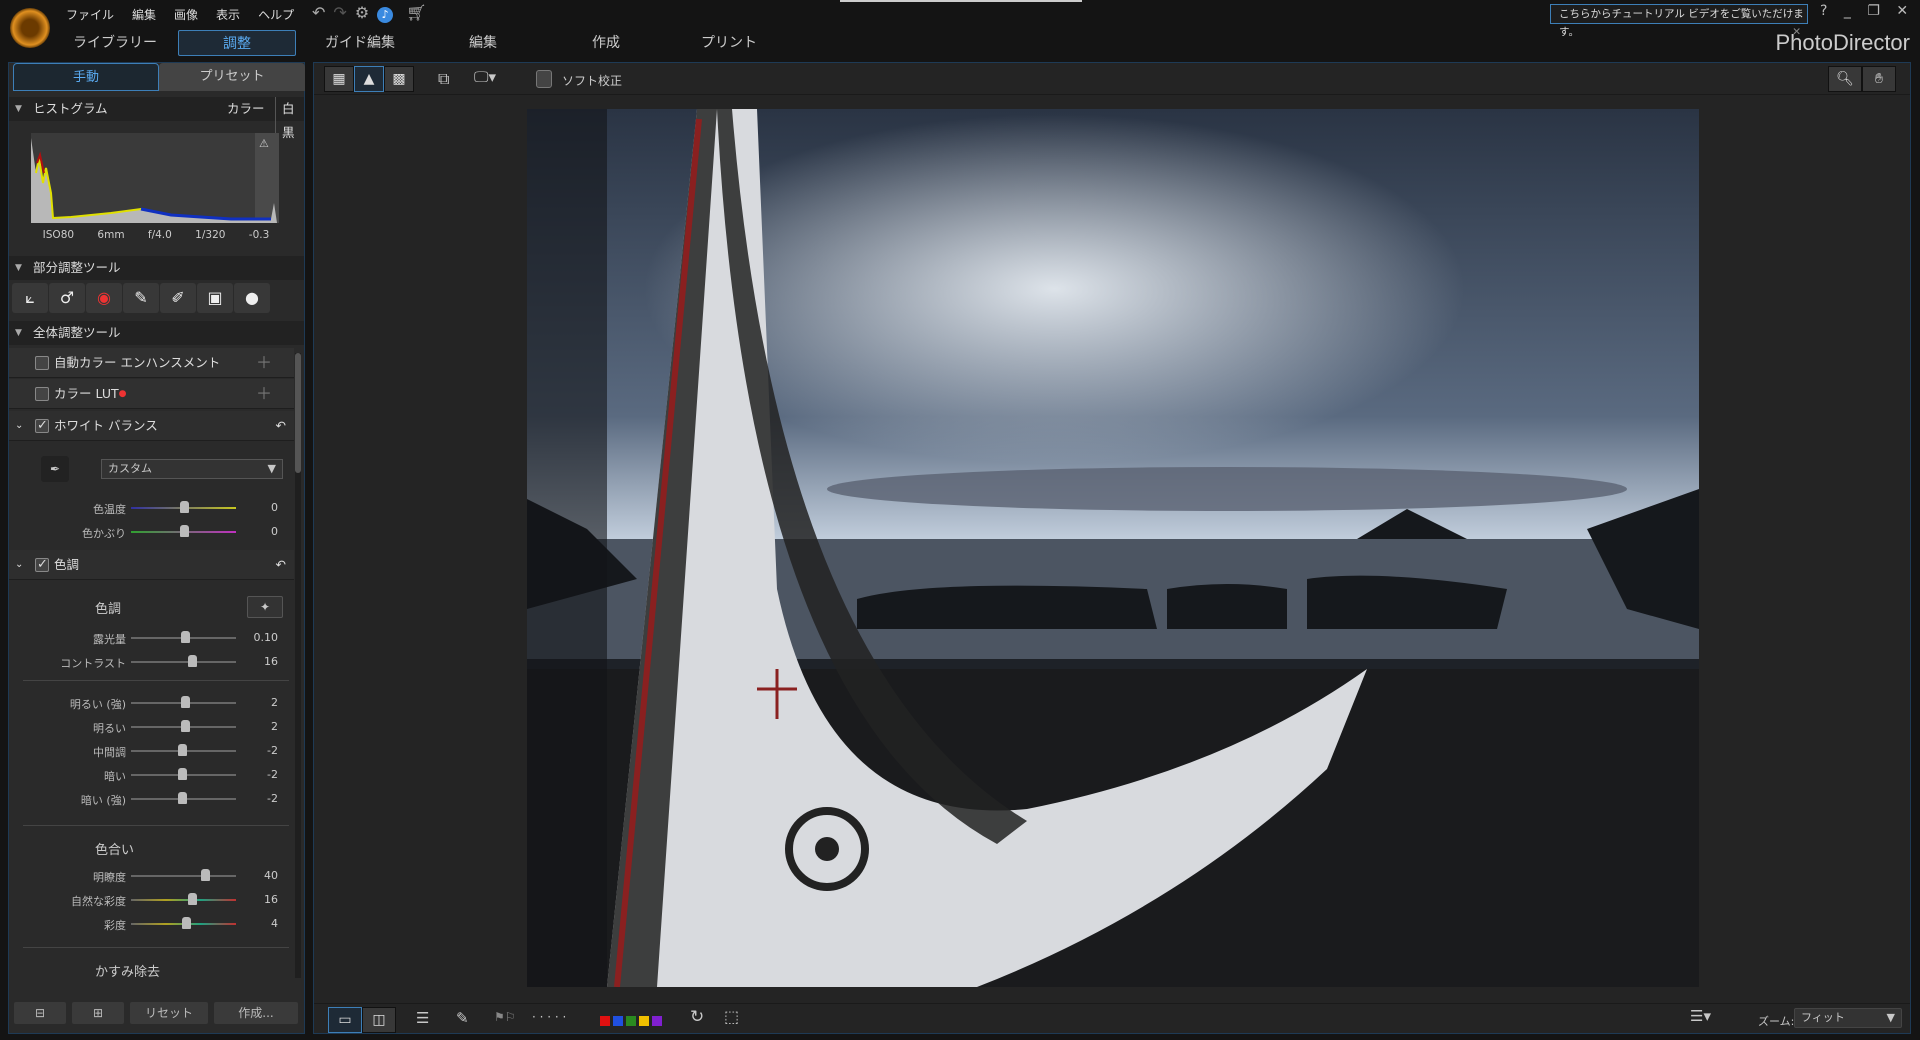 The image size is (1920, 1040). What do you see at coordinates (505, 1017) in the screenshot?
I see `flag-icon: ⚑⚐` at bounding box center [505, 1017].